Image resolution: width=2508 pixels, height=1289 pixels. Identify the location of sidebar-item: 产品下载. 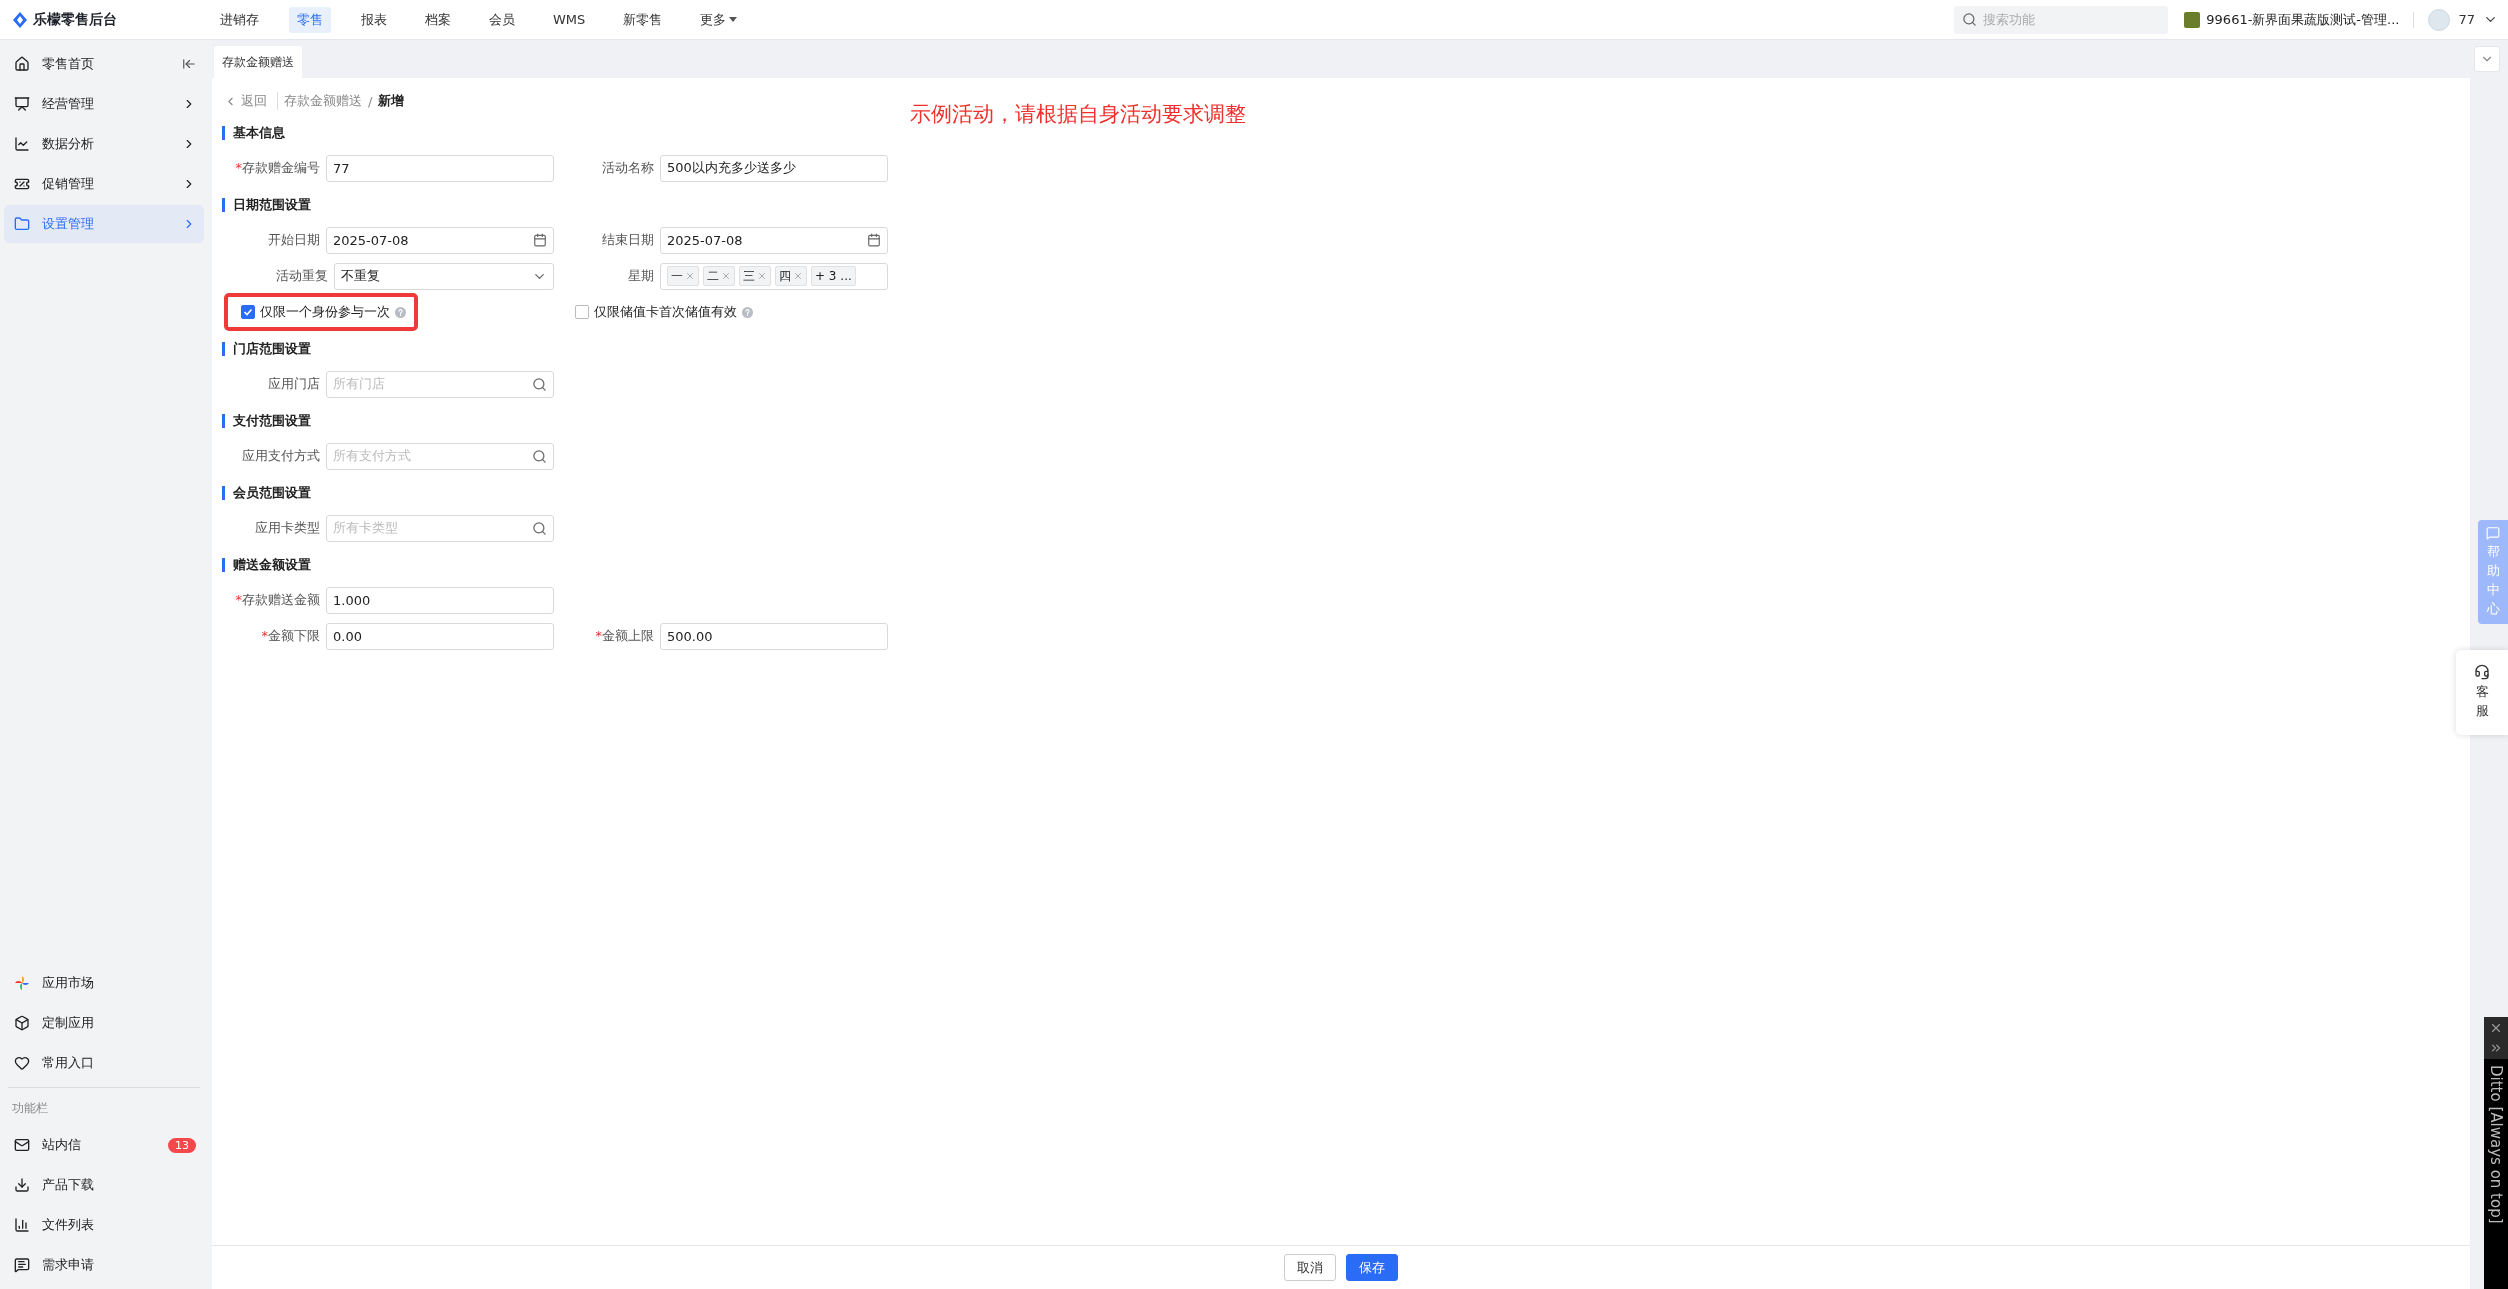
(104, 1185).